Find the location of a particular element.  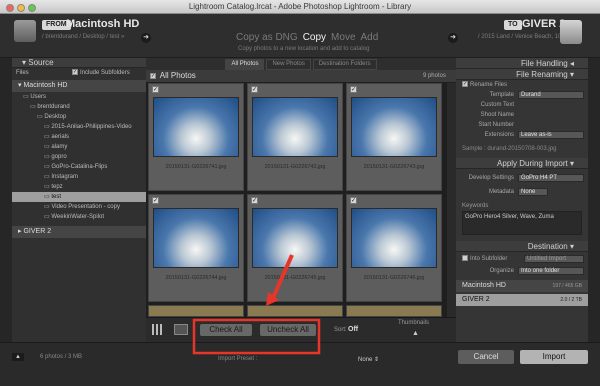

annotation-overlay is located at coordinates (256, 304).